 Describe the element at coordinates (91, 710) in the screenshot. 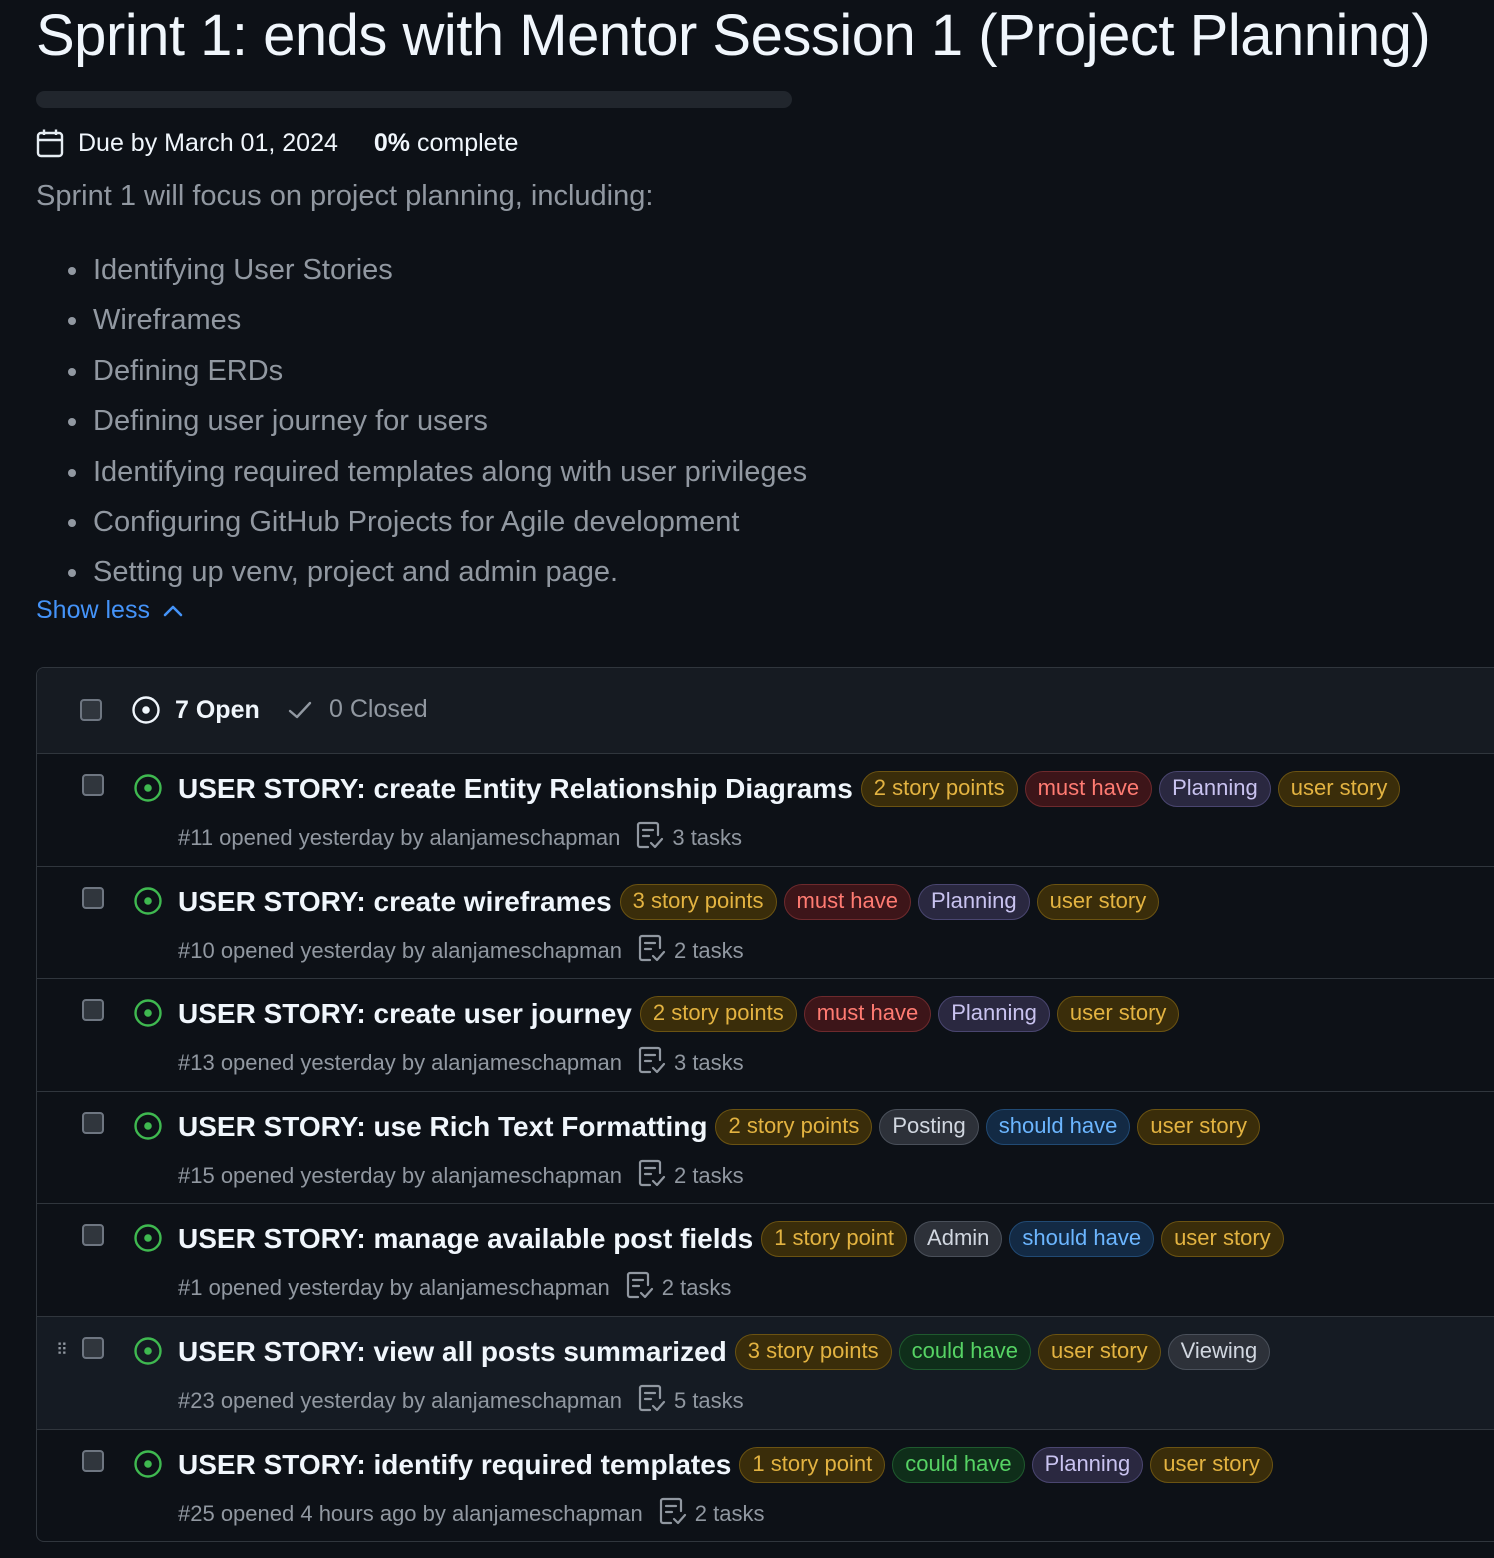

I see `select-all-checkbox` at that location.